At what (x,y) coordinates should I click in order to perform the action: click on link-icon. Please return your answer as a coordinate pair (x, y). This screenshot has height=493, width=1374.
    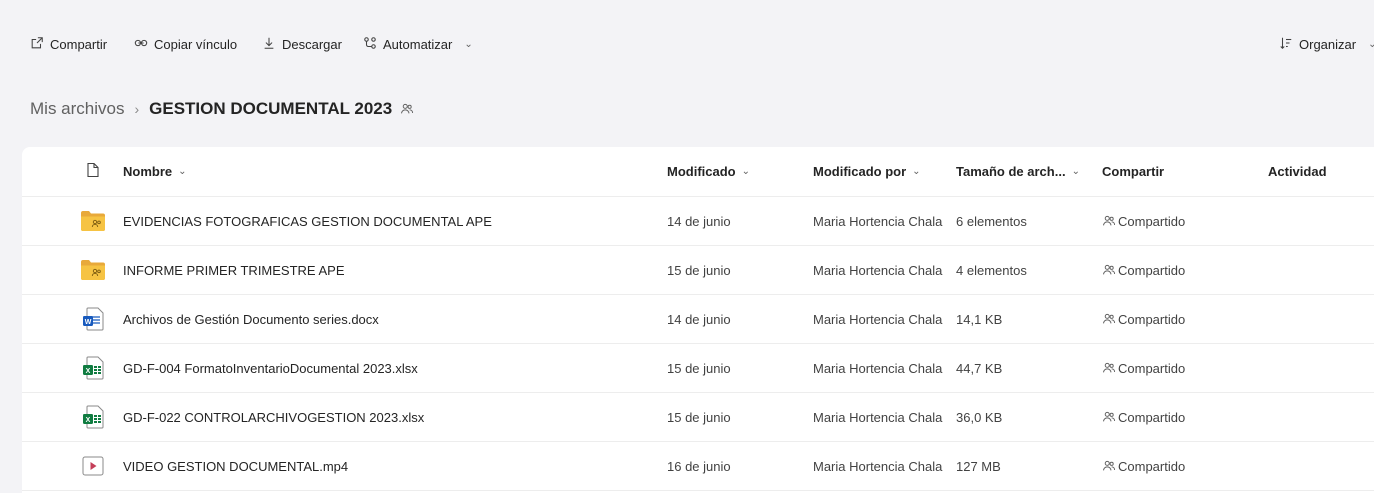
    Looking at the image, I should click on (141, 44).